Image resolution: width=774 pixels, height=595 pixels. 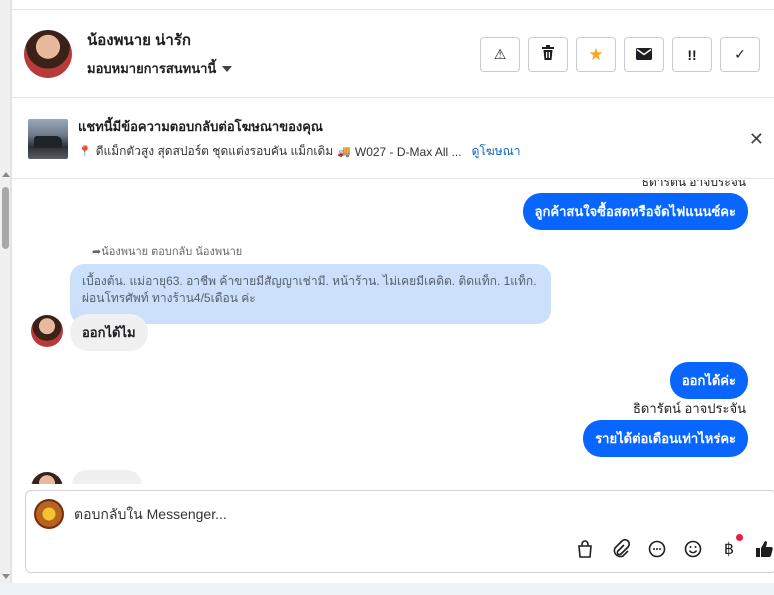 What do you see at coordinates (665, 438) in the screenshot?
I see `outgoing-message: รายได้ต่อเดือนเท่าไหร่คะ` at bounding box center [665, 438].